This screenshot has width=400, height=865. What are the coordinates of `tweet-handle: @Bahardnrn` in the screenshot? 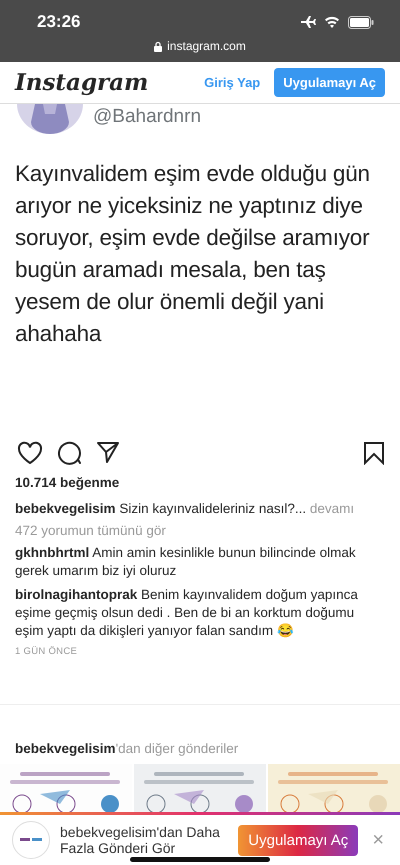 It's located at (147, 117).